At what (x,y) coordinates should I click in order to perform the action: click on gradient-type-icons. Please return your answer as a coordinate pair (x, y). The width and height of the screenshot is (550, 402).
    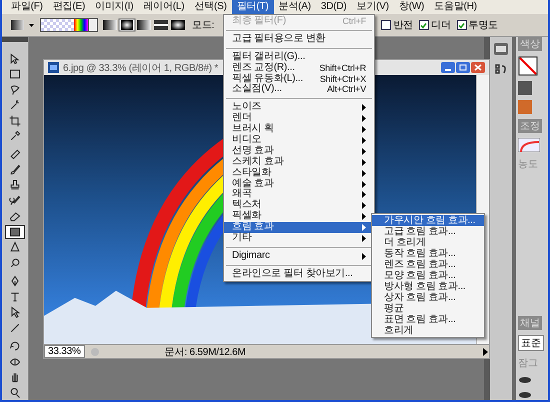
    Looking at the image, I should click on (144, 25).